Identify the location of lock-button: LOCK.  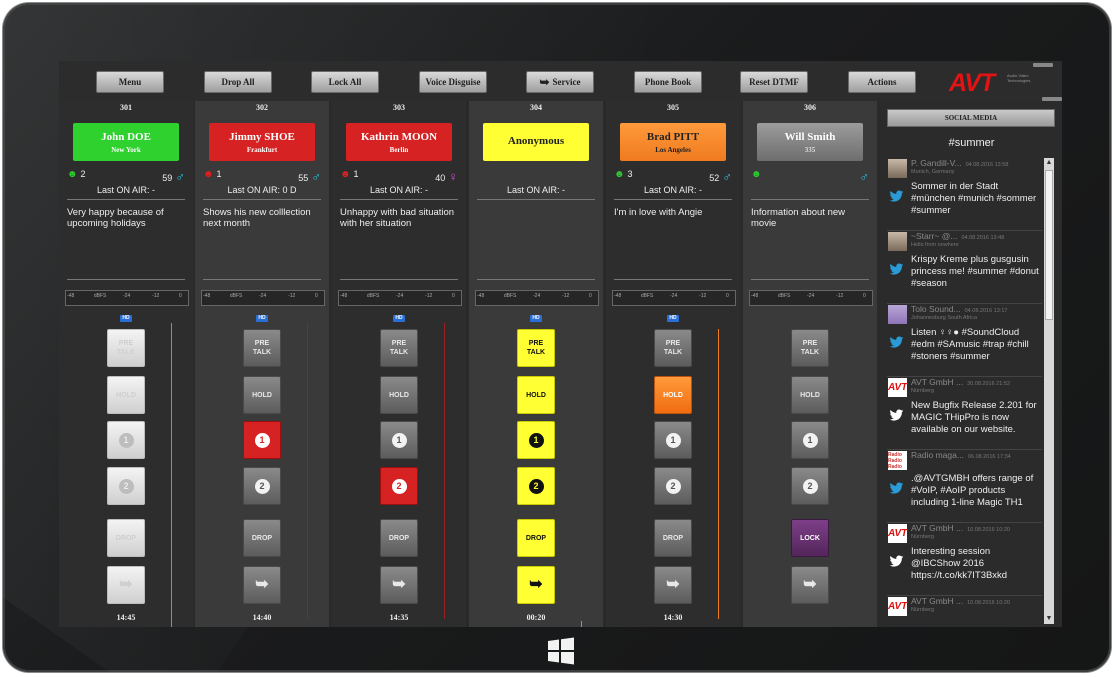
(810, 538).